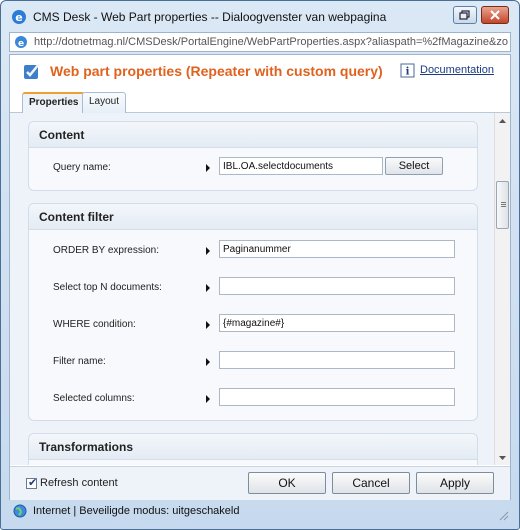  I want to click on cancel-button: Cancel, so click(371, 483).